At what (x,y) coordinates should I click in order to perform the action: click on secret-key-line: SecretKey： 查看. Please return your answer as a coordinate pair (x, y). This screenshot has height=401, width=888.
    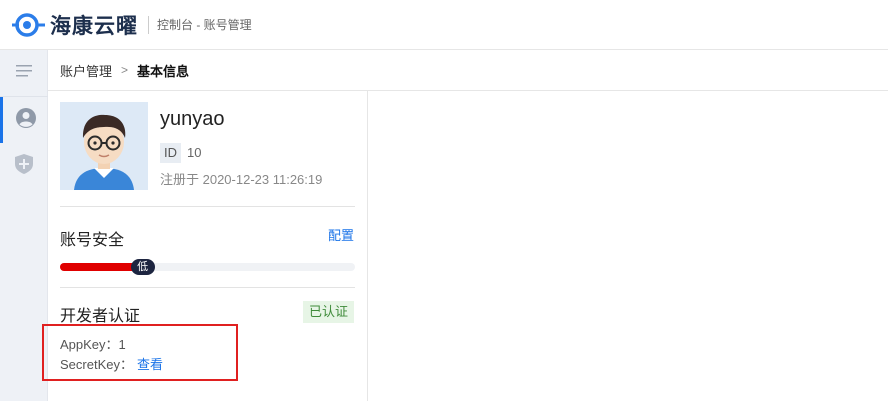
    Looking at the image, I should click on (111, 363).